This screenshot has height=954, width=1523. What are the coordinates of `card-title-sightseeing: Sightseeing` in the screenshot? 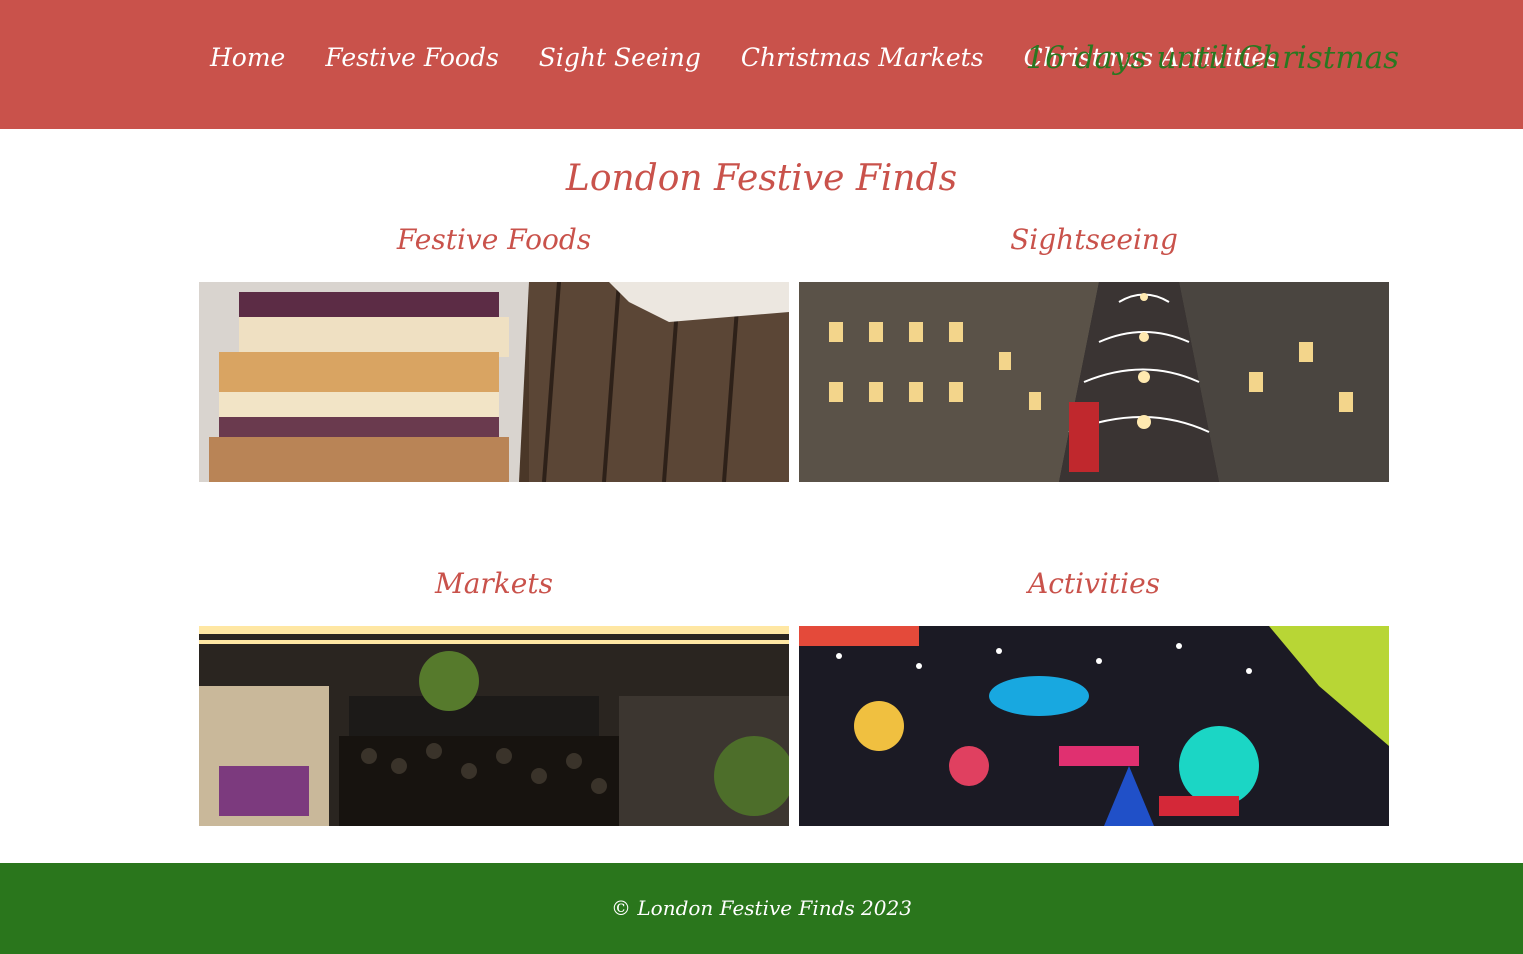 It's located at (1094, 239).